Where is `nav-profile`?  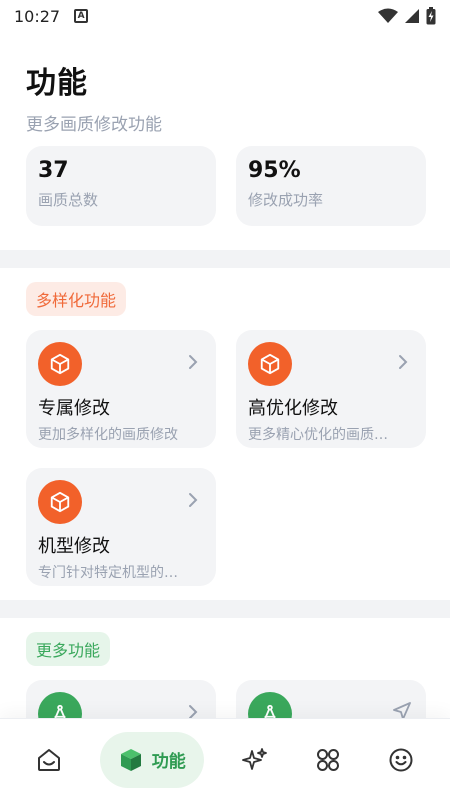
nav-profile is located at coordinates (401, 760).